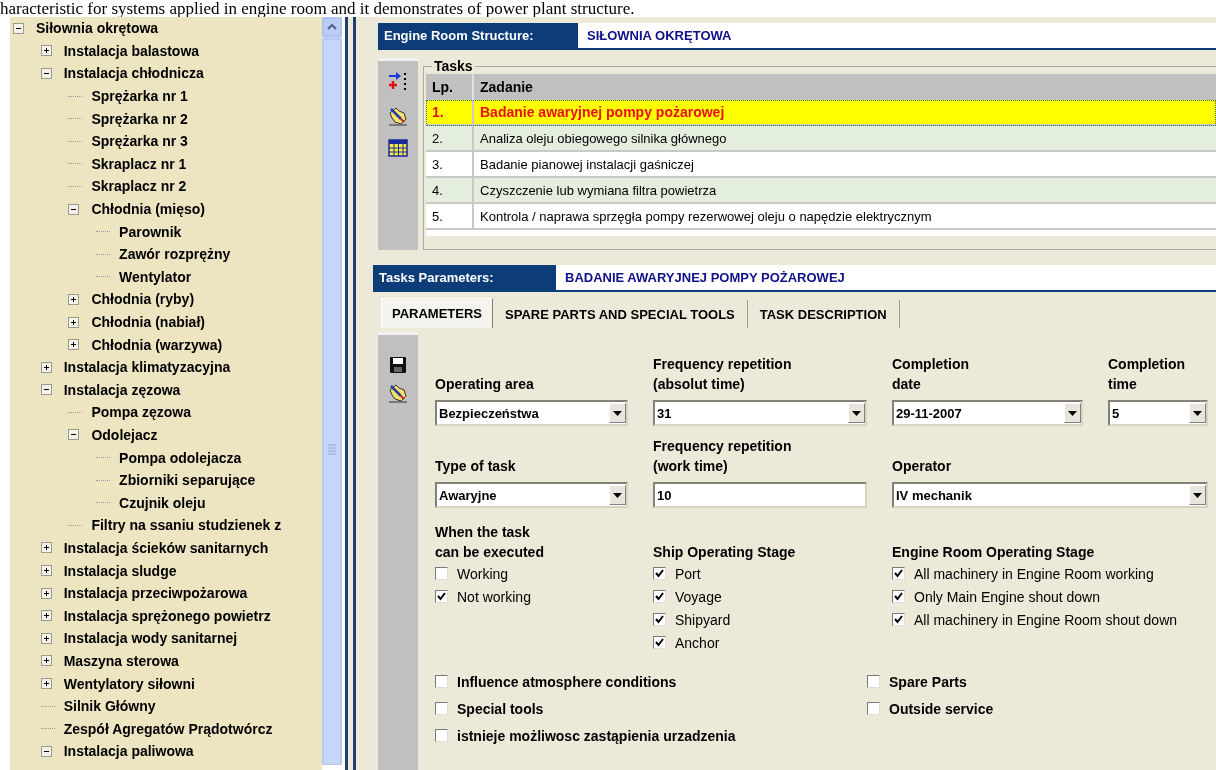 Image resolution: width=1216 pixels, height=770 pixels. I want to click on arrow-plus-icon, so click(398, 82).